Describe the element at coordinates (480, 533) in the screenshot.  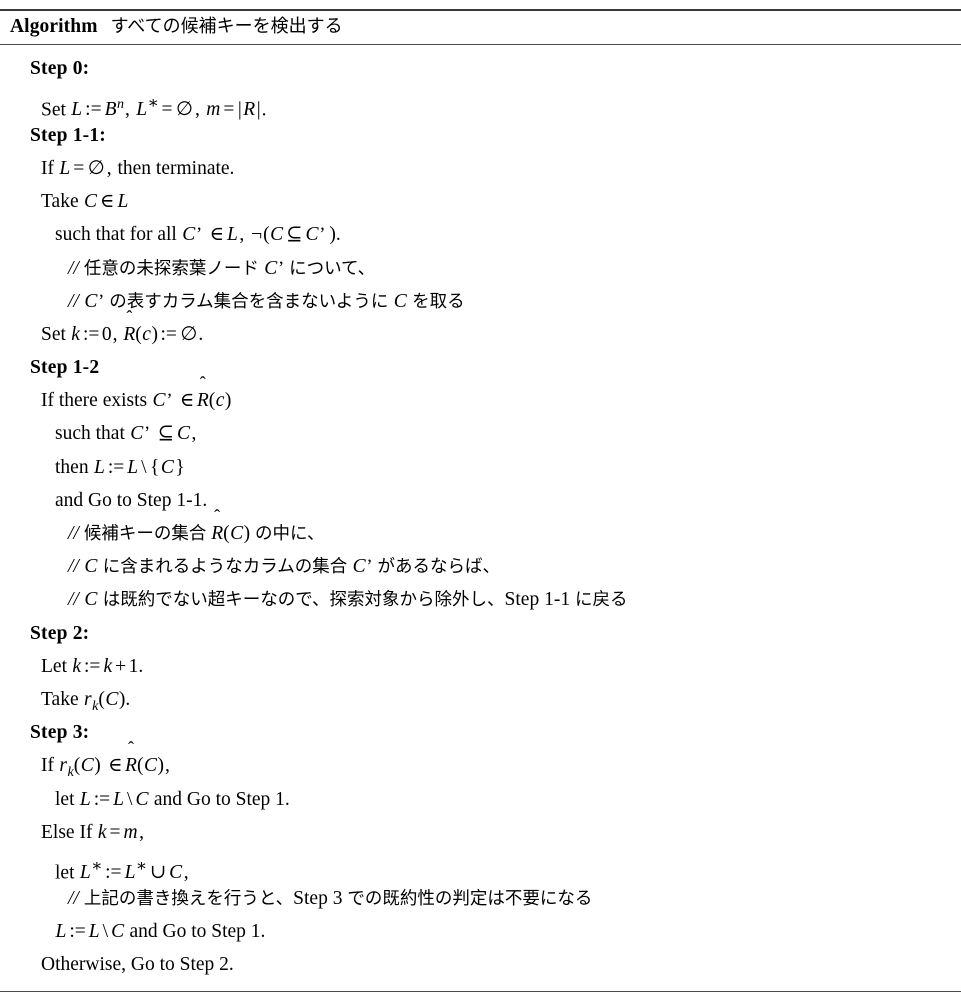
I see `algorithm-comment: //候補キーの集合 ̂R(C) の中に、` at that location.